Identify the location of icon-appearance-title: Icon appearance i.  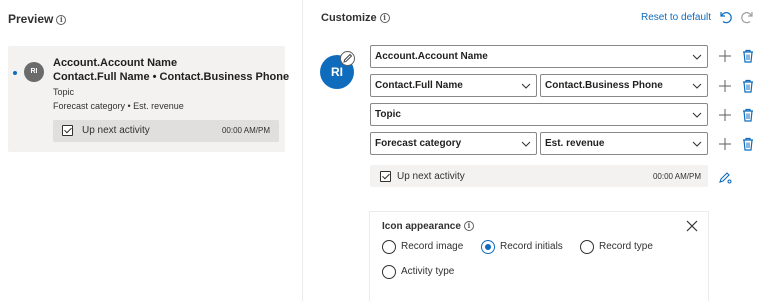
(428, 226).